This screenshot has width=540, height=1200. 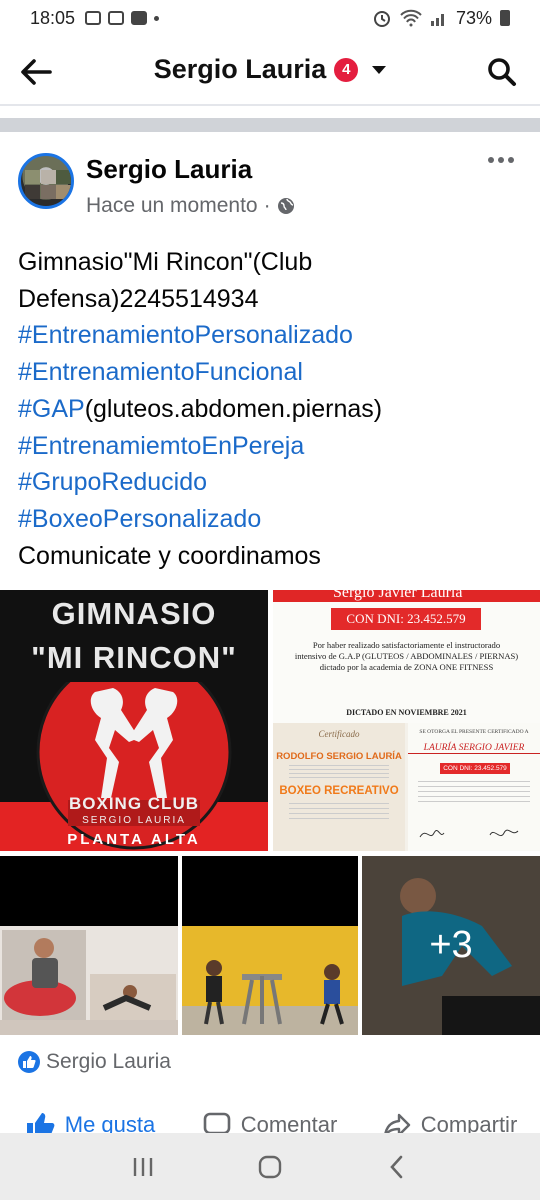 I want to click on post-line: Defensa)2245514934, so click(x=273, y=299).